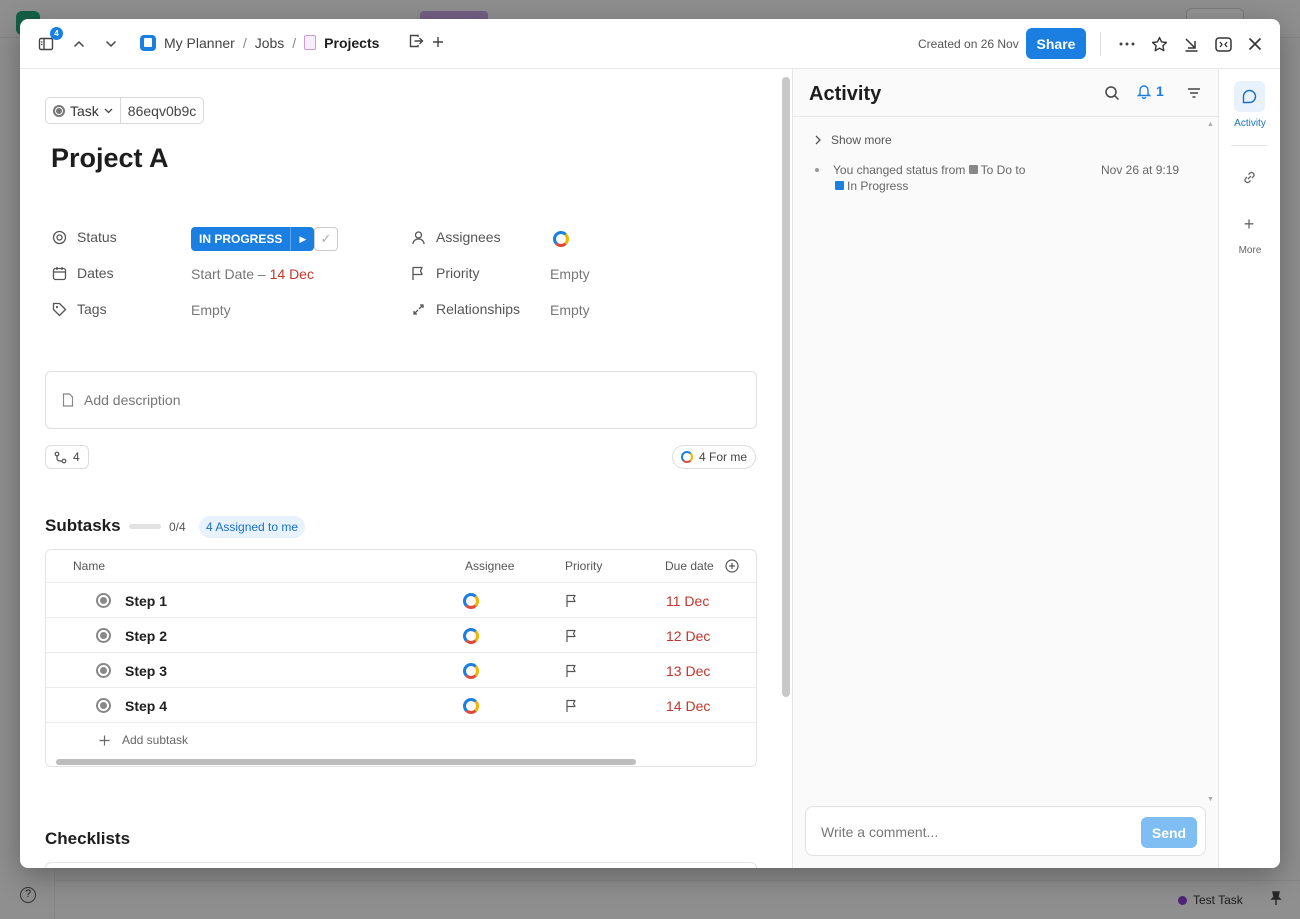  What do you see at coordinates (1223, 44) in the screenshot?
I see `fullscreen-icon` at bounding box center [1223, 44].